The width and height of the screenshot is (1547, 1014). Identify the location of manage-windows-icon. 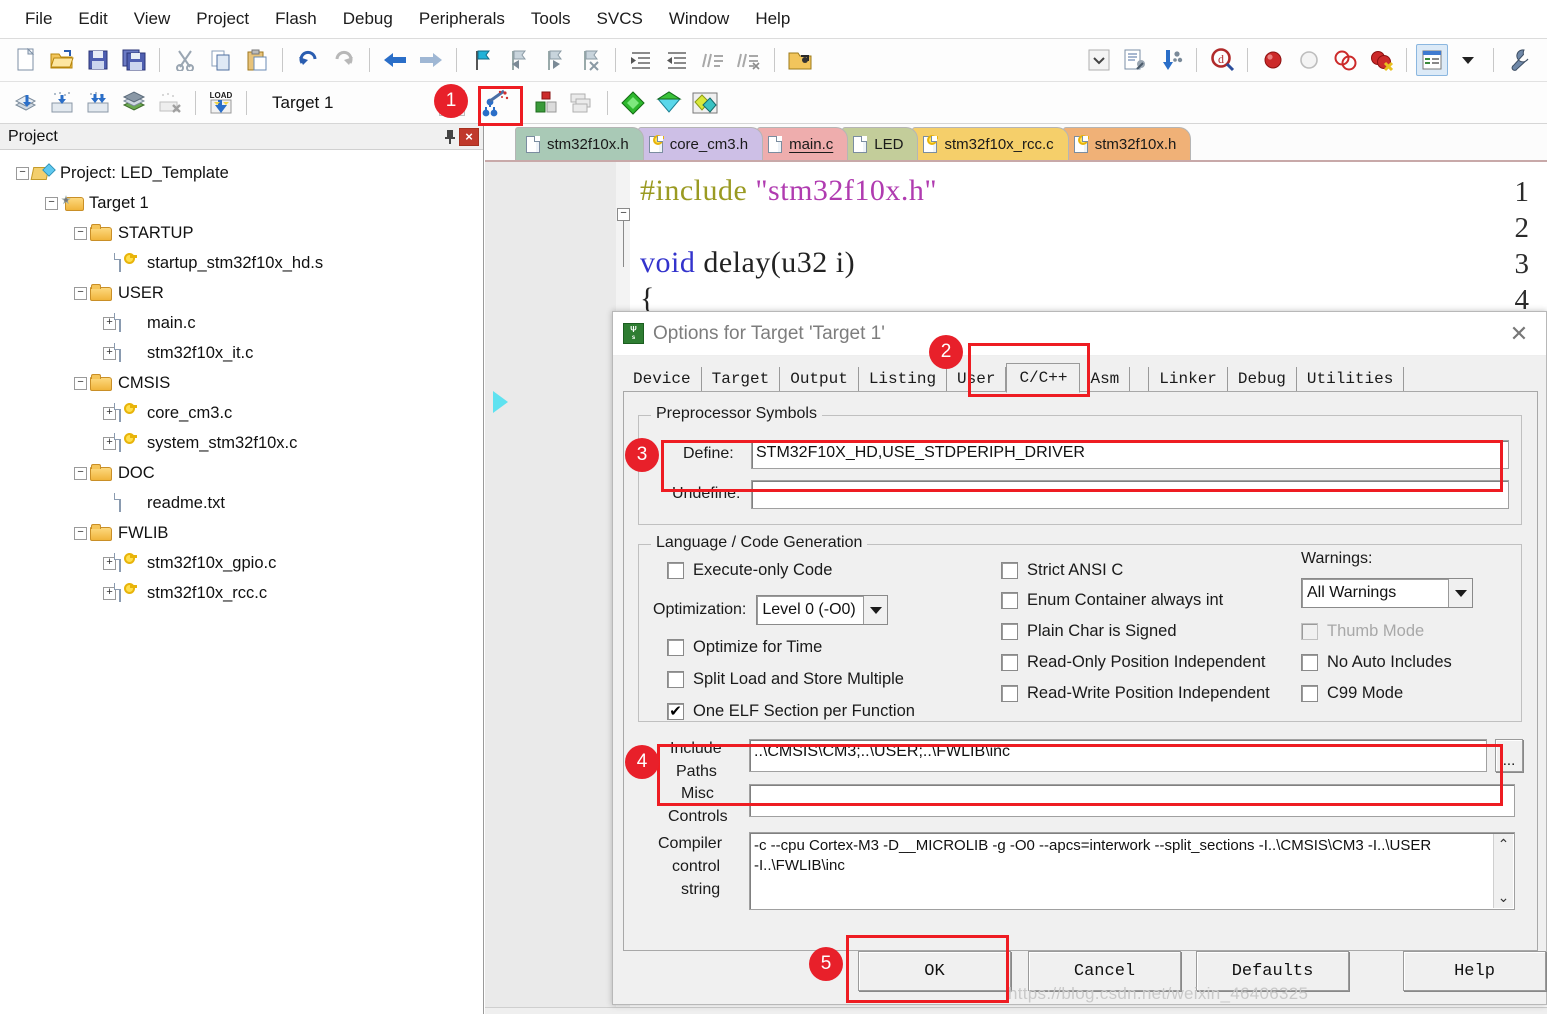
(1432, 60).